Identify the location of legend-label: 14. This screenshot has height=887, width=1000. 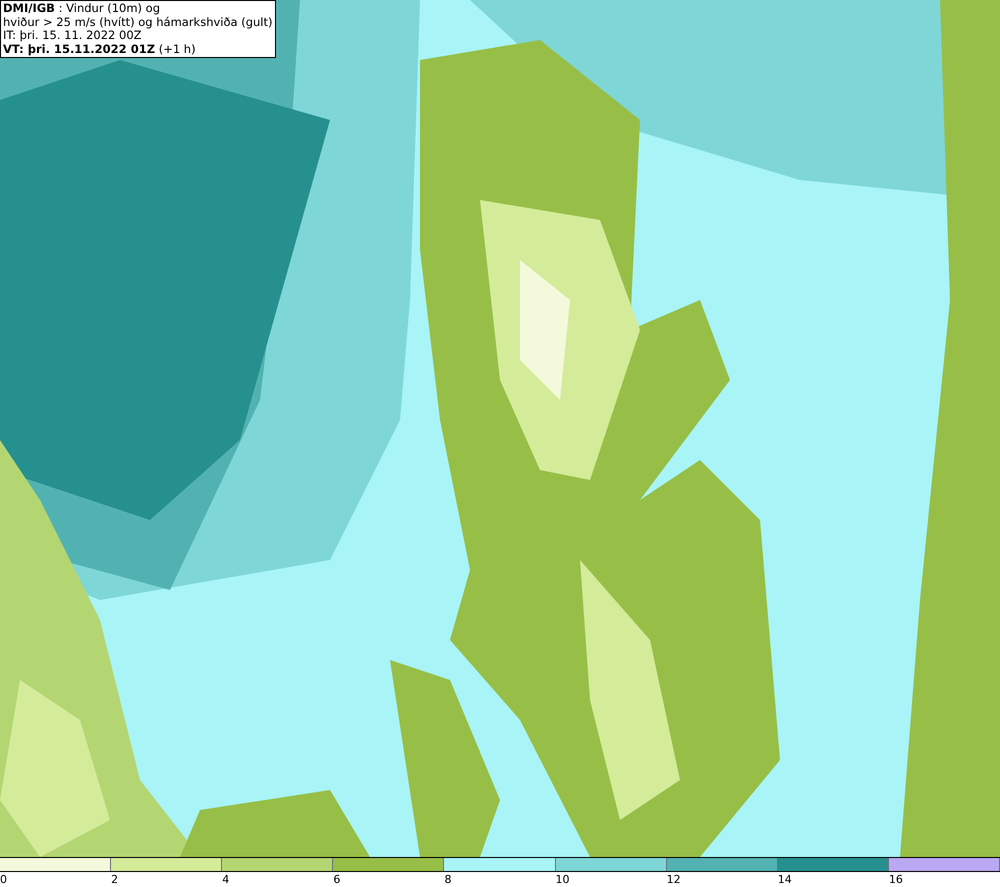
(785, 879).